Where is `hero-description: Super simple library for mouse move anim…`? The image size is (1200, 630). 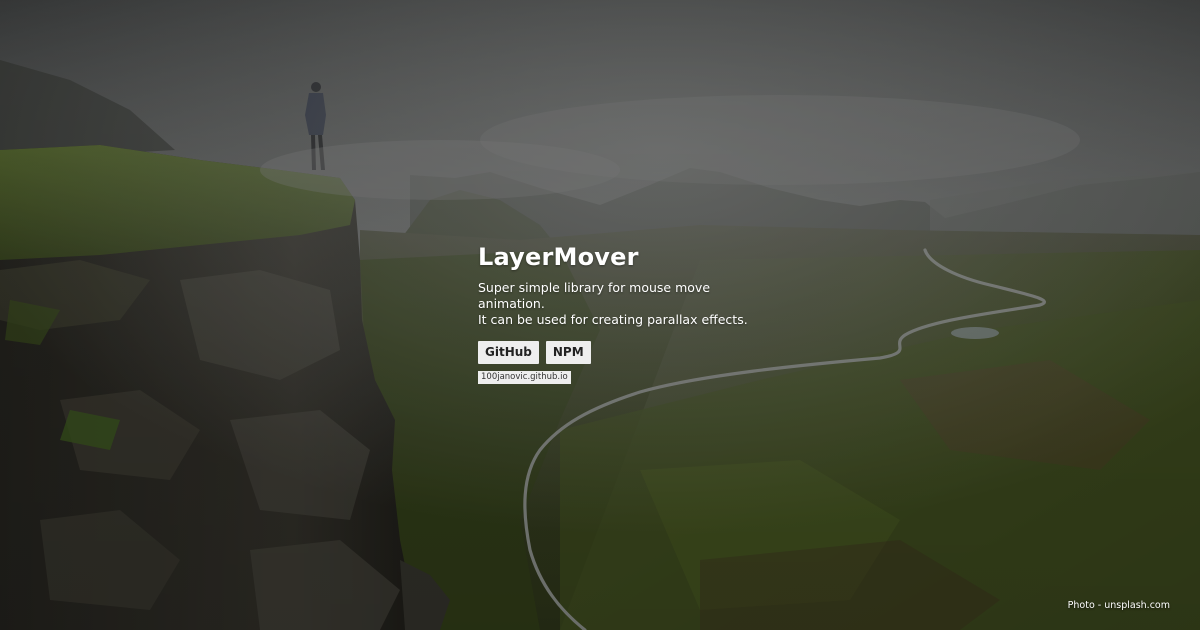 hero-description: Super simple library for mouse move anim… is located at coordinates (594, 295).